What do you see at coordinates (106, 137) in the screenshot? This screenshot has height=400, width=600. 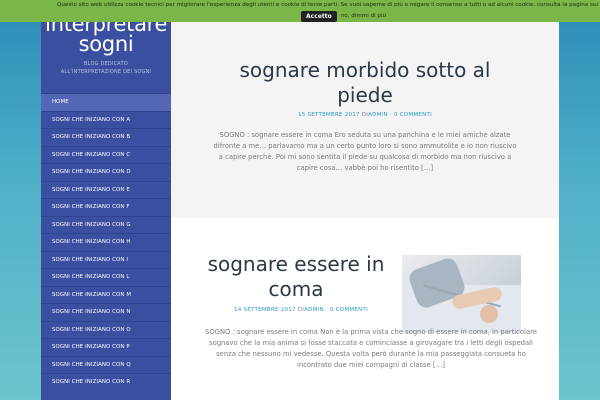 I see `nav-item-b: SOGNI CHE INIZIANO CON B` at bounding box center [106, 137].